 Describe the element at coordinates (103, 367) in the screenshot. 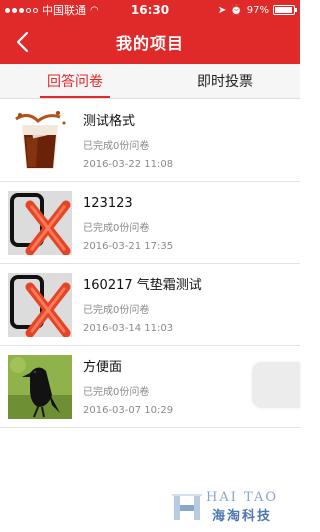

I see `item-title: 方便面` at that location.